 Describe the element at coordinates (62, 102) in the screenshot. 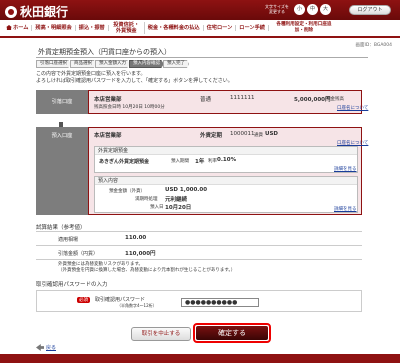

I see `debit-account-label: 引落口座` at that location.